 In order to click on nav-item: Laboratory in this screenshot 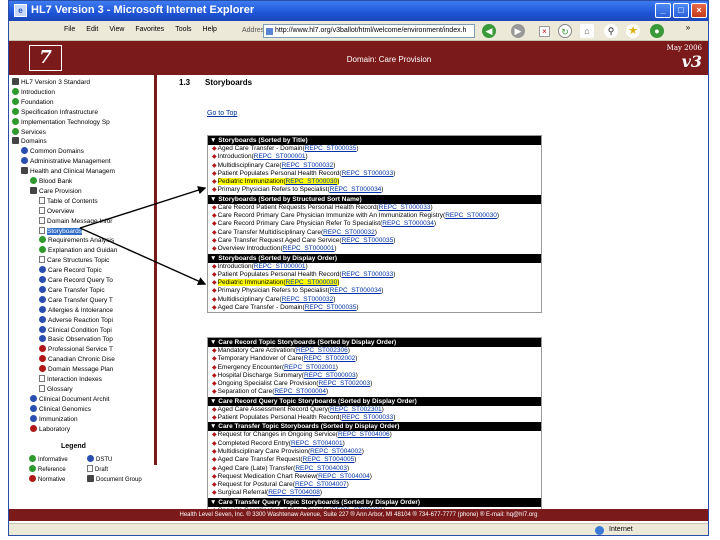, I will do `click(50, 429)`.